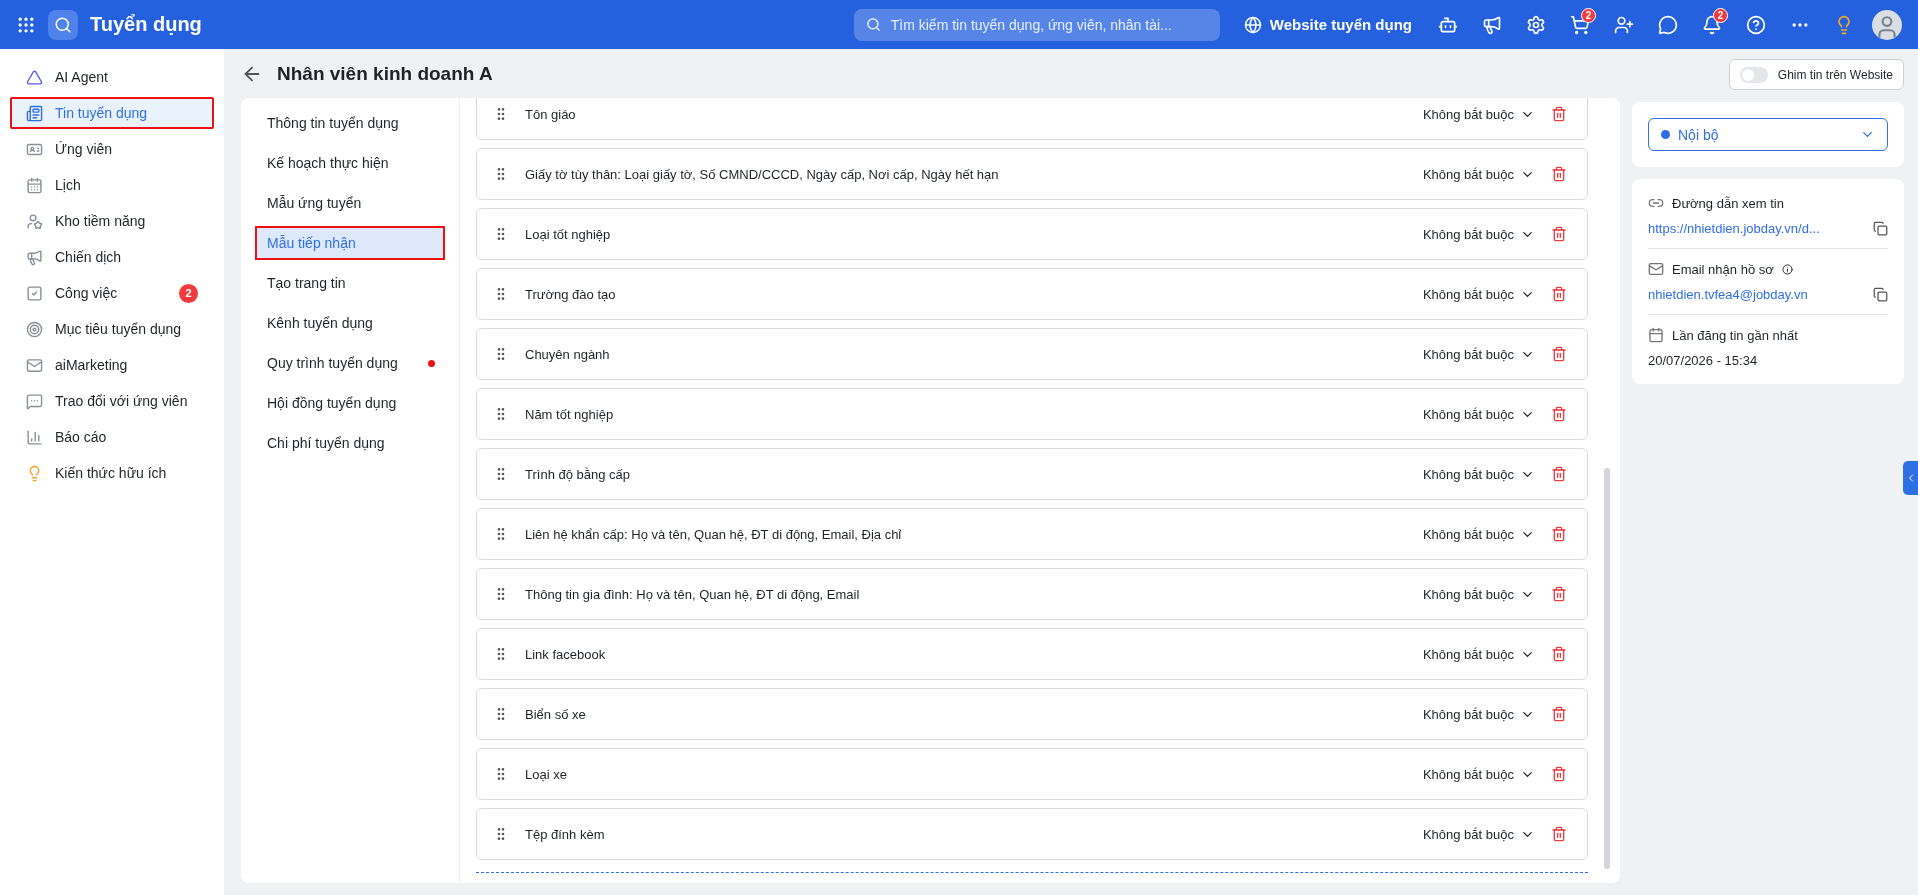 The image size is (1918, 895). Describe the element at coordinates (1816, 74) in the screenshot. I see `pin-toggle: Ghim tin trên Website` at that location.